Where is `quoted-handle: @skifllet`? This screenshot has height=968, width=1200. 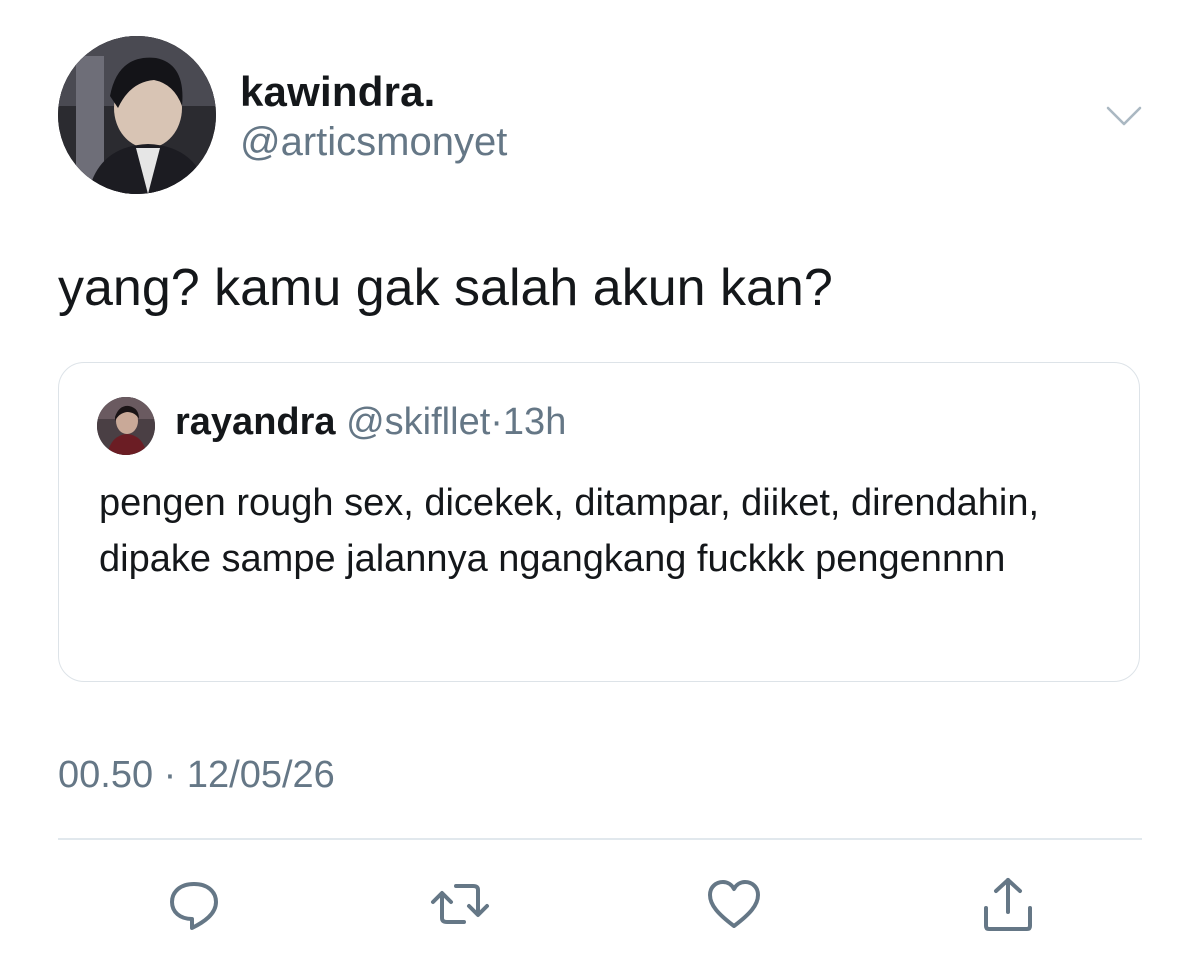 quoted-handle: @skifllet is located at coordinates (418, 422).